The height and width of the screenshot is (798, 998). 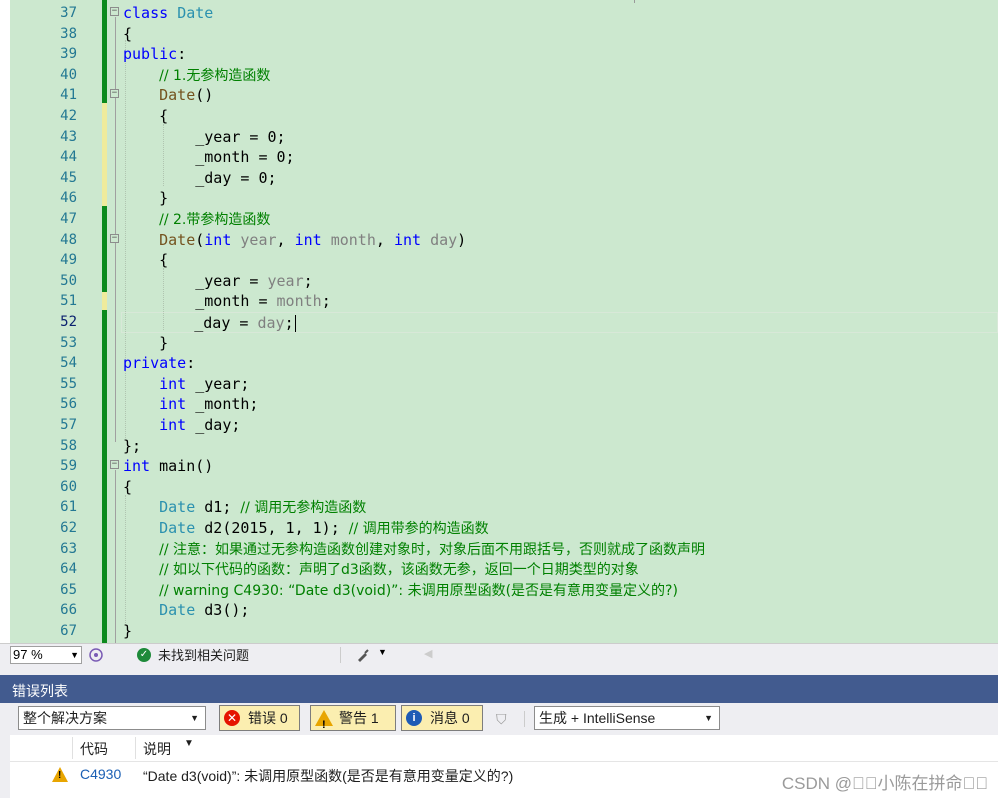 I want to click on zoom-select: 97 % ▼, so click(x=46, y=655).